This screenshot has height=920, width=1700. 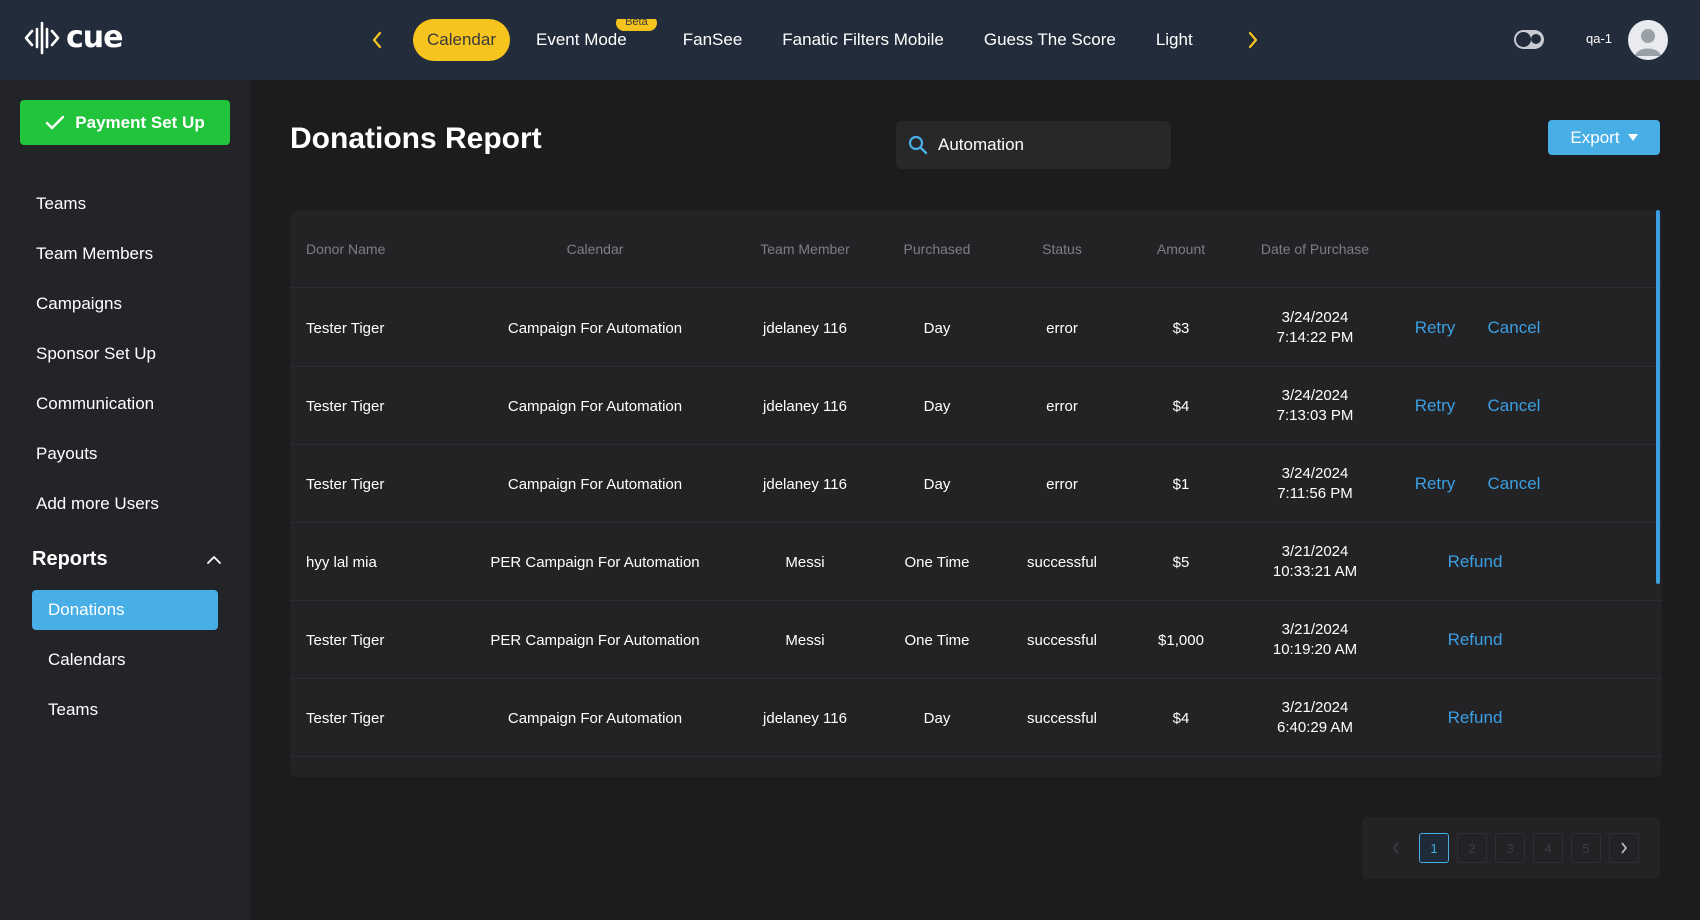 I want to click on prev-page-button, so click(x=1396, y=848).